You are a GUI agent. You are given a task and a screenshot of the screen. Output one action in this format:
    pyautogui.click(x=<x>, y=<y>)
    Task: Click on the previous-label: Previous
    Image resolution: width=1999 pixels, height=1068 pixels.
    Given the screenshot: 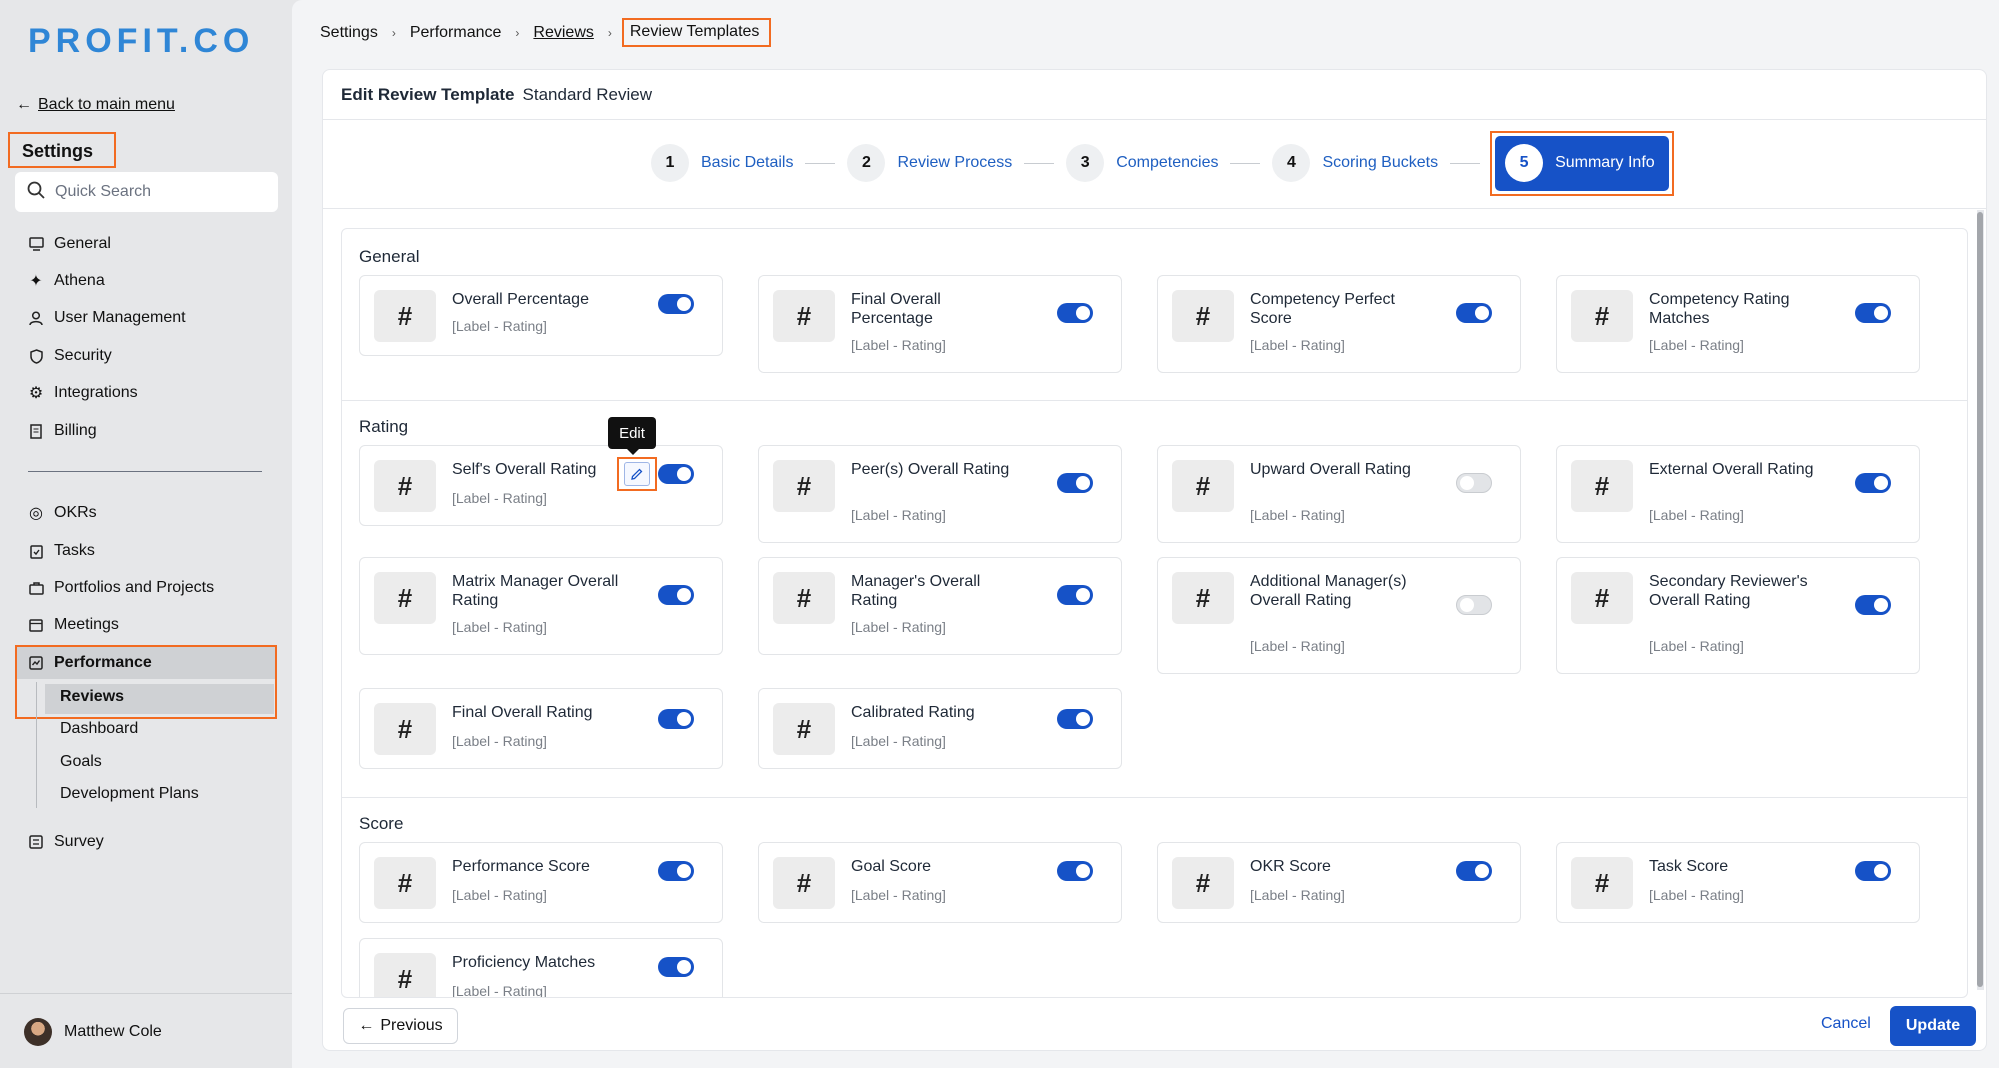 What is the action you would take?
    pyautogui.click(x=411, y=1025)
    